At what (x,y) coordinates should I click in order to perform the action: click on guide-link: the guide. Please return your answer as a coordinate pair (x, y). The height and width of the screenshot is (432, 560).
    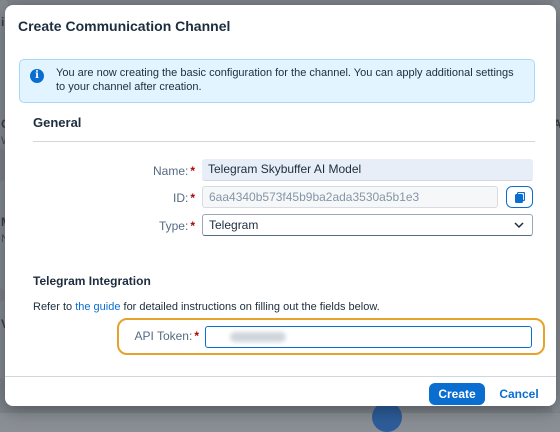
    Looking at the image, I should click on (97, 307).